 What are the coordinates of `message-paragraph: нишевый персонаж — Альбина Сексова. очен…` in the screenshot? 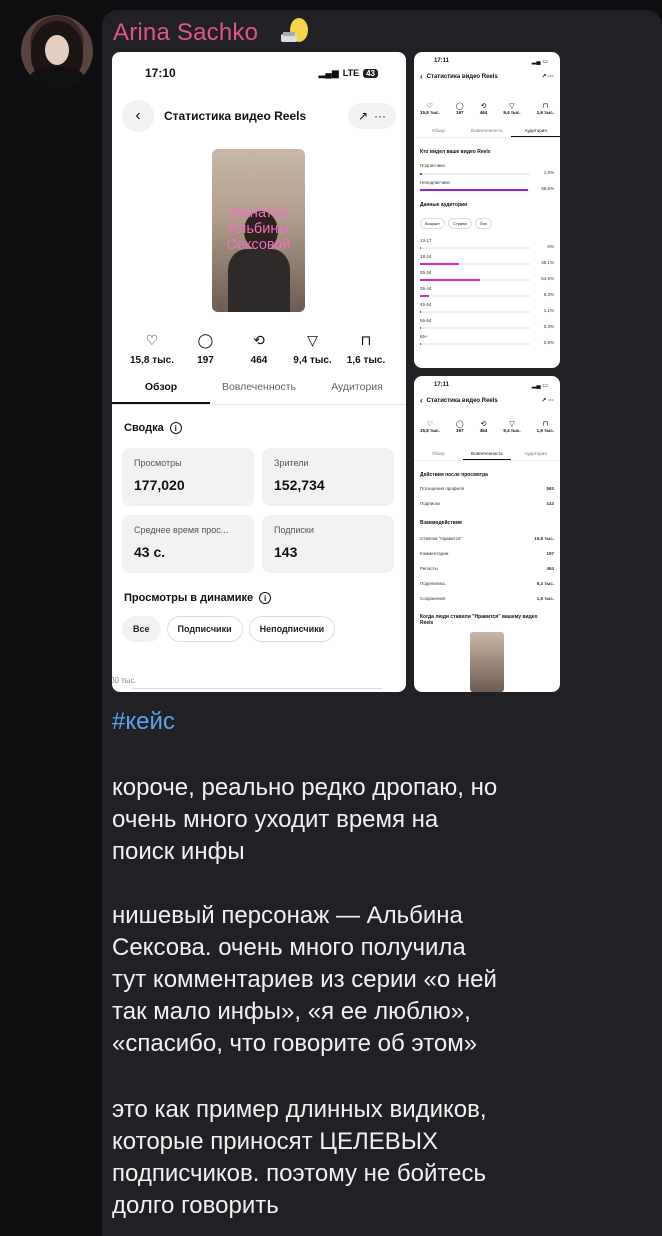 It's located at (304, 979).